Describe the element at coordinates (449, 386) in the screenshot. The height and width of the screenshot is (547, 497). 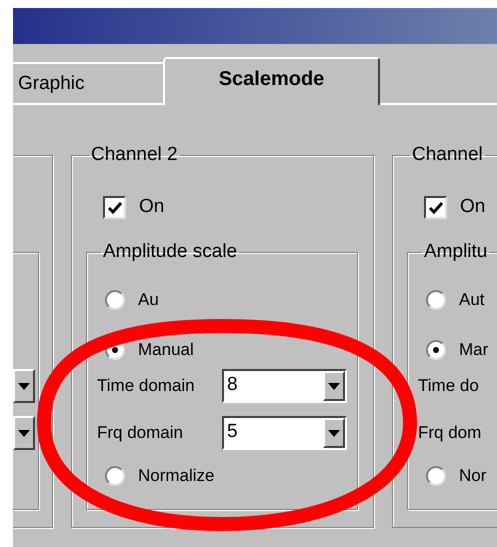
I see `field-label: Time do` at that location.